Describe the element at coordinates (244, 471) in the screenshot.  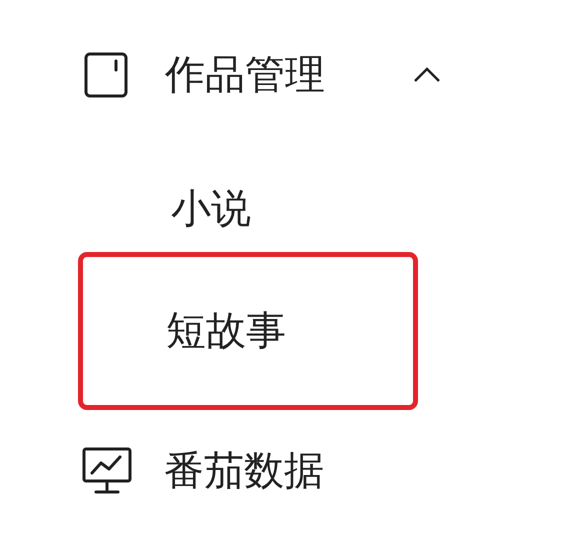
I see `menu-item: 番茄数据` at that location.